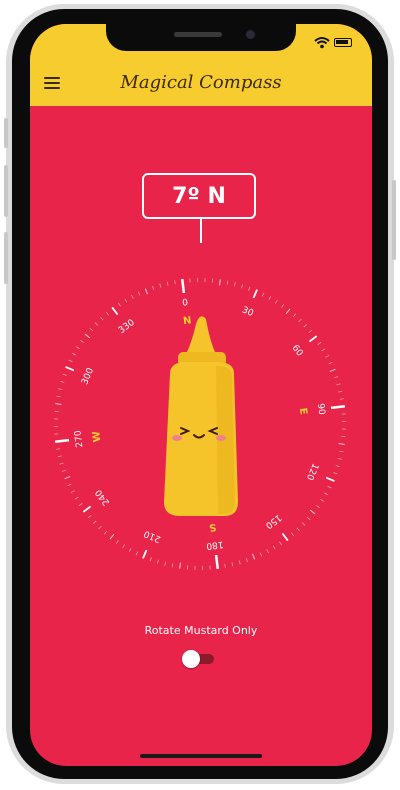 The height and width of the screenshot is (790, 400). Describe the element at coordinates (188, 321) in the screenshot. I see `cardinal-label: N` at that location.